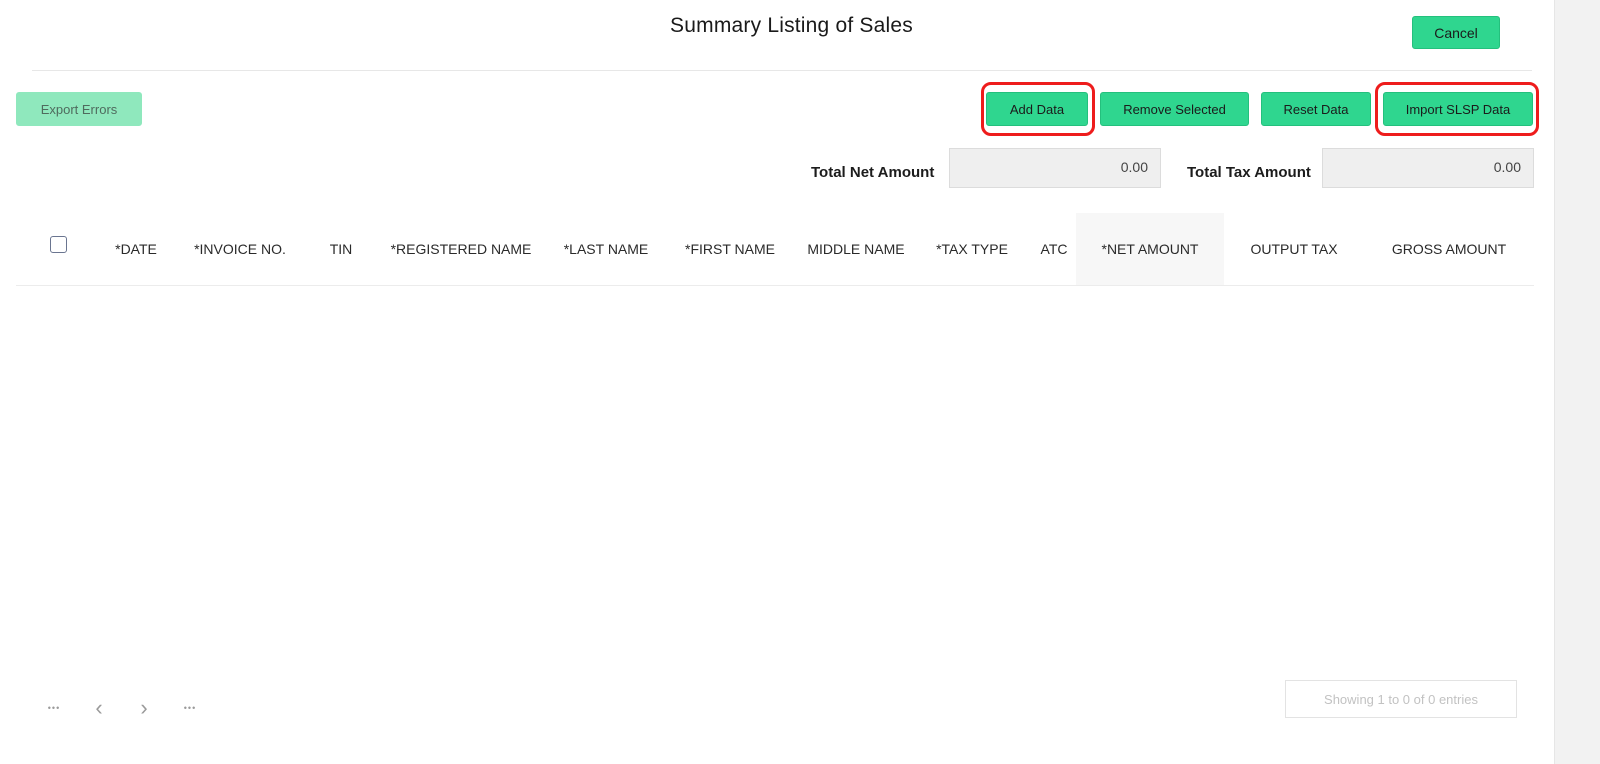 The height and width of the screenshot is (764, 1600). Describe the element at coordinates (1428, 168) in the screenshot. I see `total-tax-amount-field: 0.00` at that location.